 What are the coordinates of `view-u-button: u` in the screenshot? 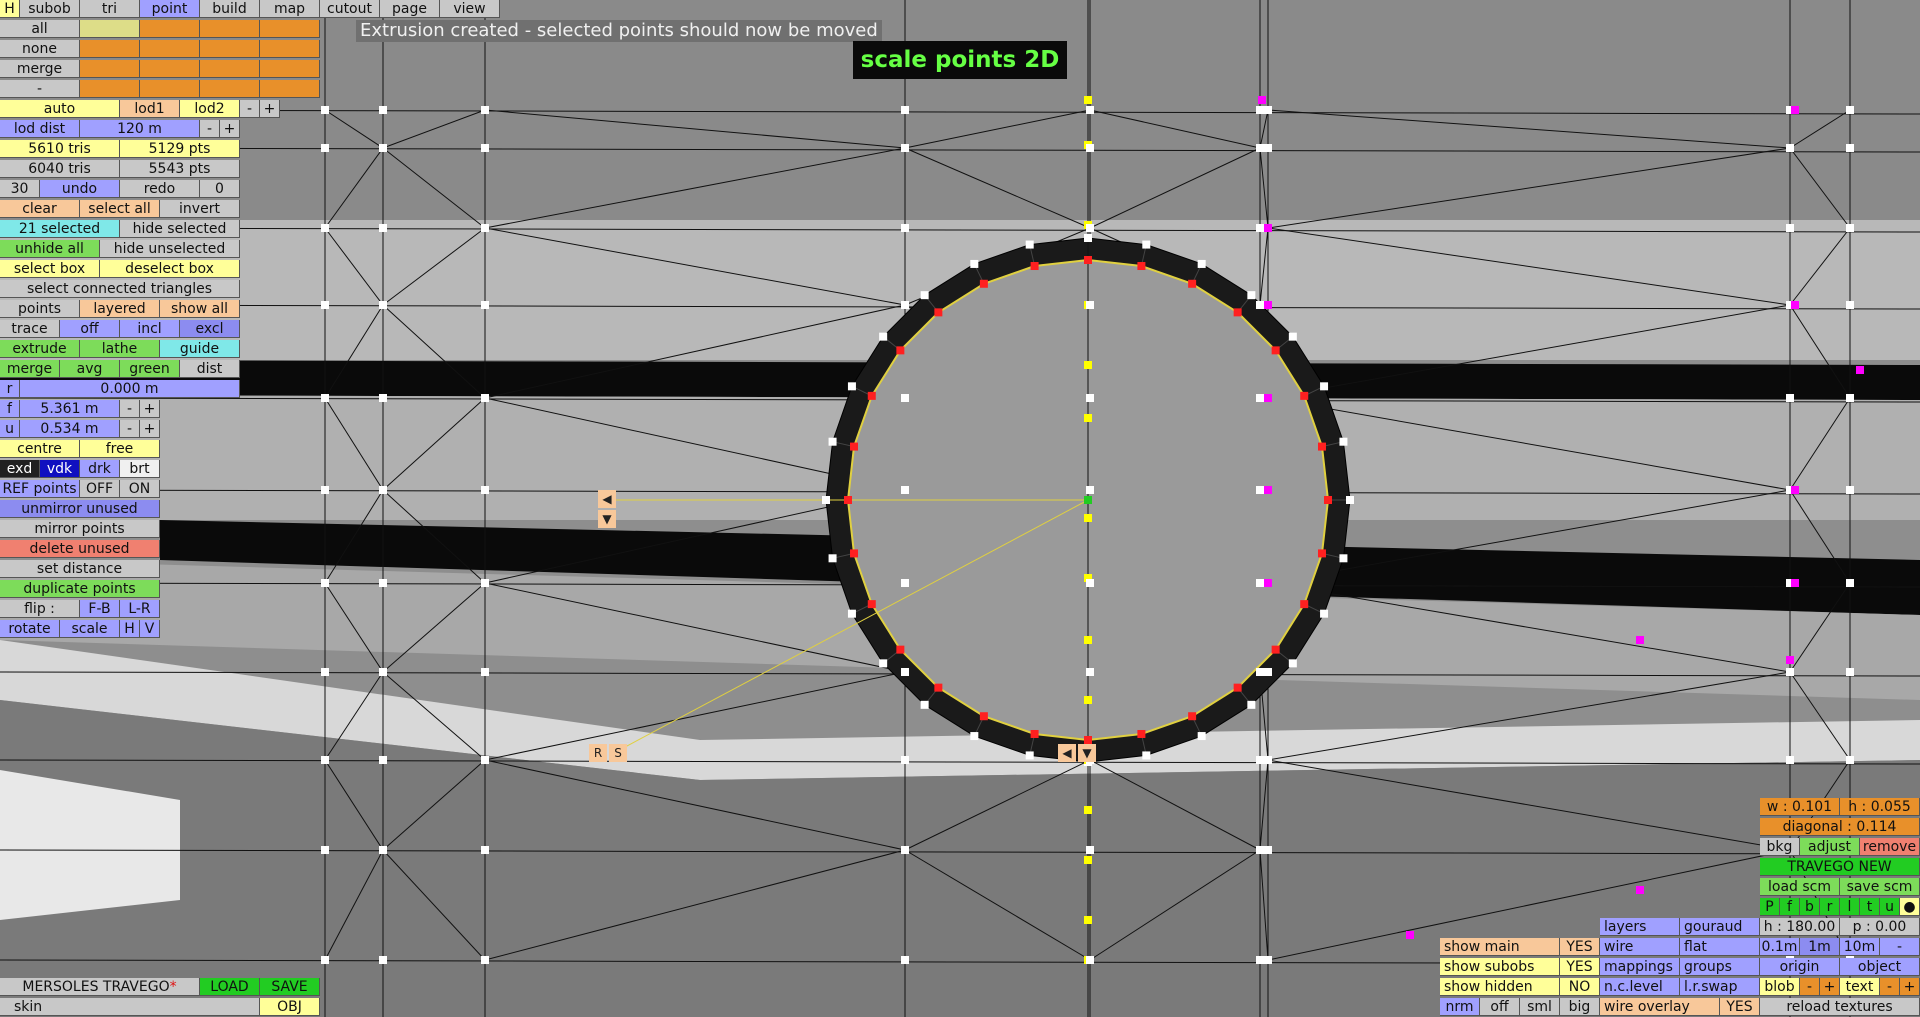 It's located at (1890, 907).